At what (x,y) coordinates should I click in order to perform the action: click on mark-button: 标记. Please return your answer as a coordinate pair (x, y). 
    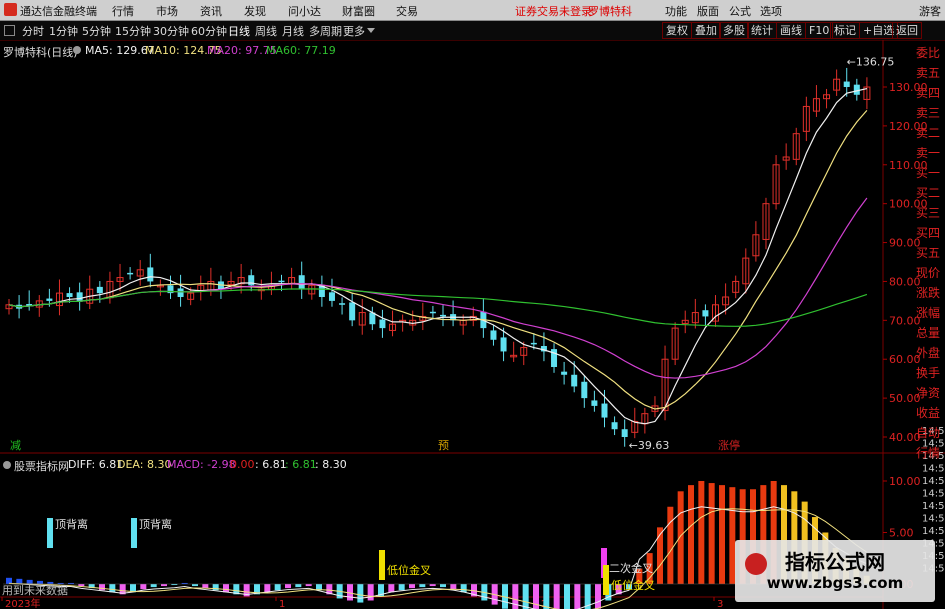
    Looking at the image, I should click on (845, 30).